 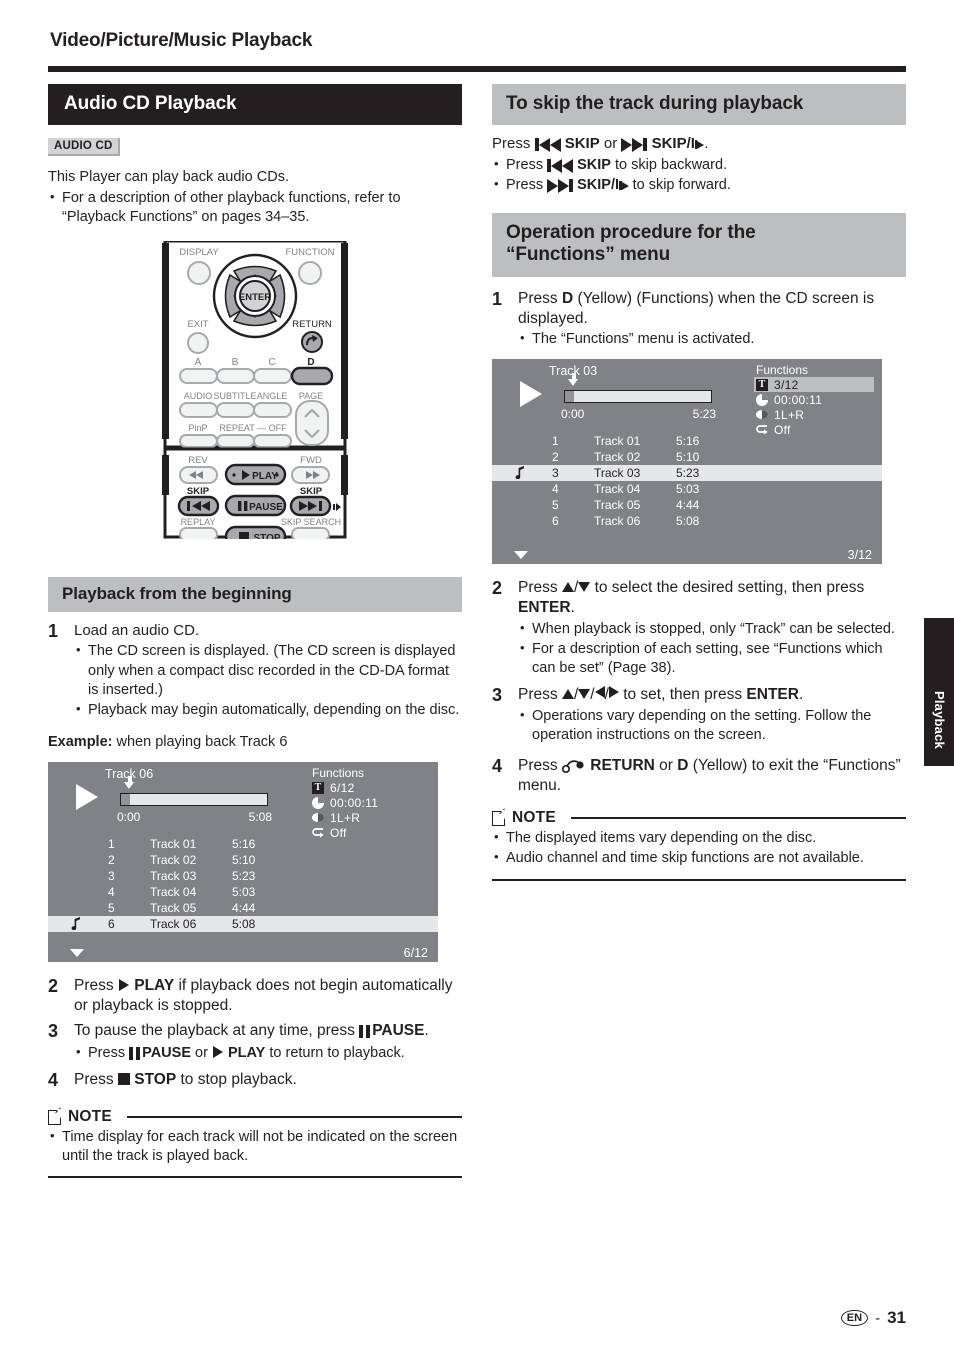 I want to click on step-text-post: to stop playback., so click(x=238, y=1080).